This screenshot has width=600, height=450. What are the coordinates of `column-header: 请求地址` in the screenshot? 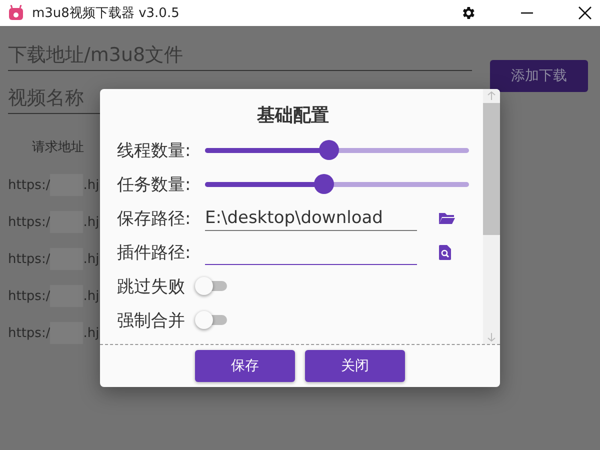 It's located at (58, 147).